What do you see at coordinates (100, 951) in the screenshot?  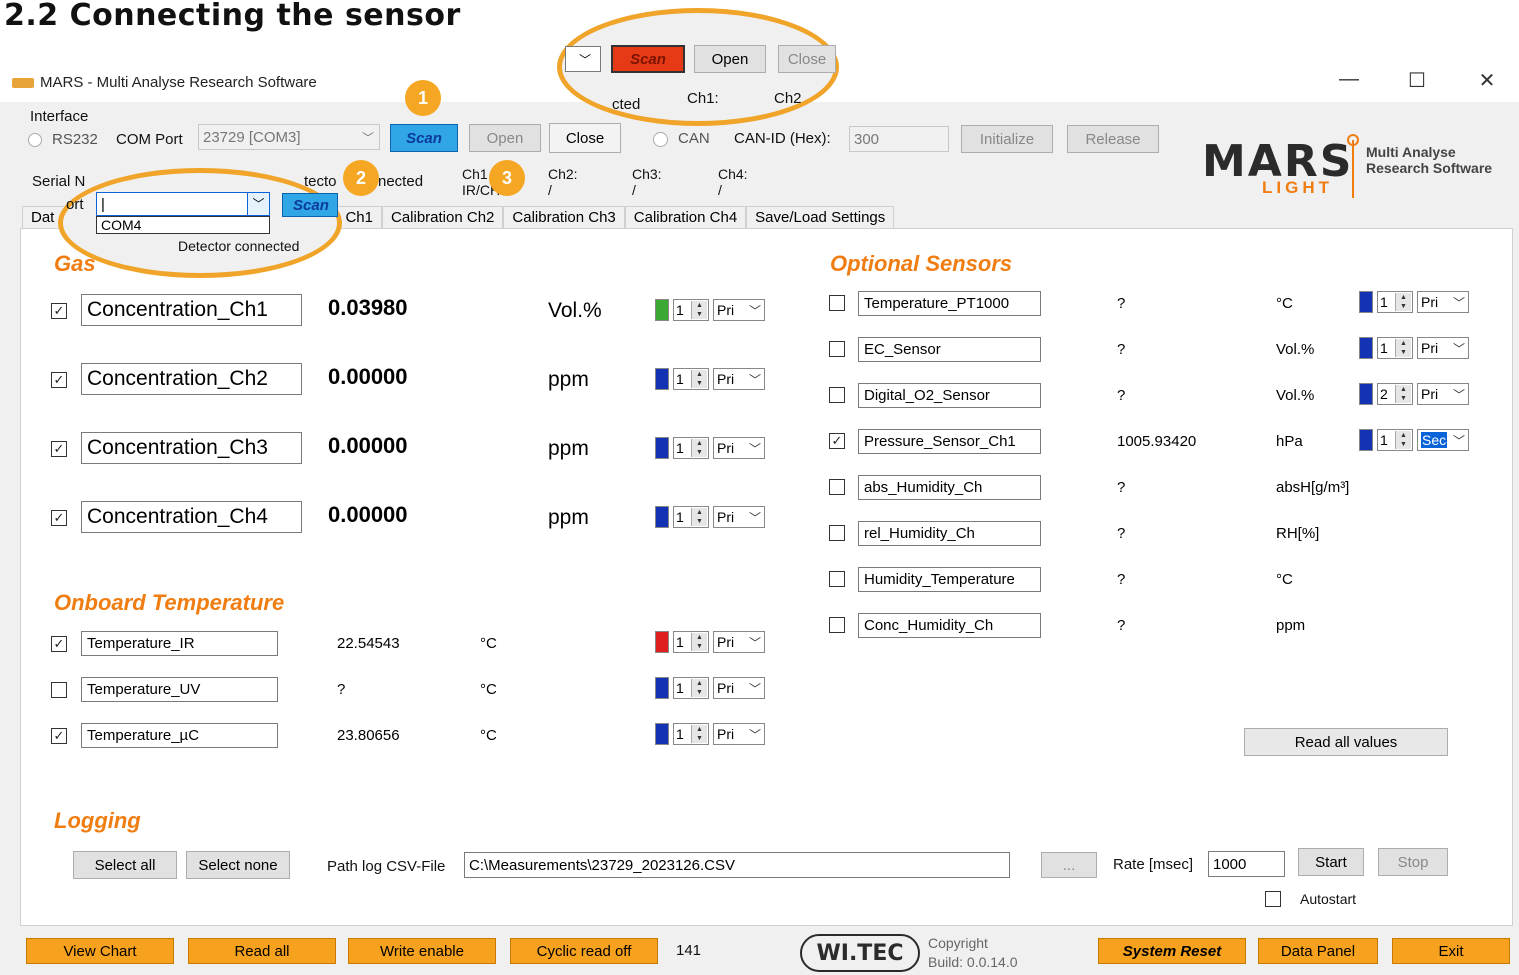 I see `view-chart-button: View Chart` at bounding box center [100, 951].